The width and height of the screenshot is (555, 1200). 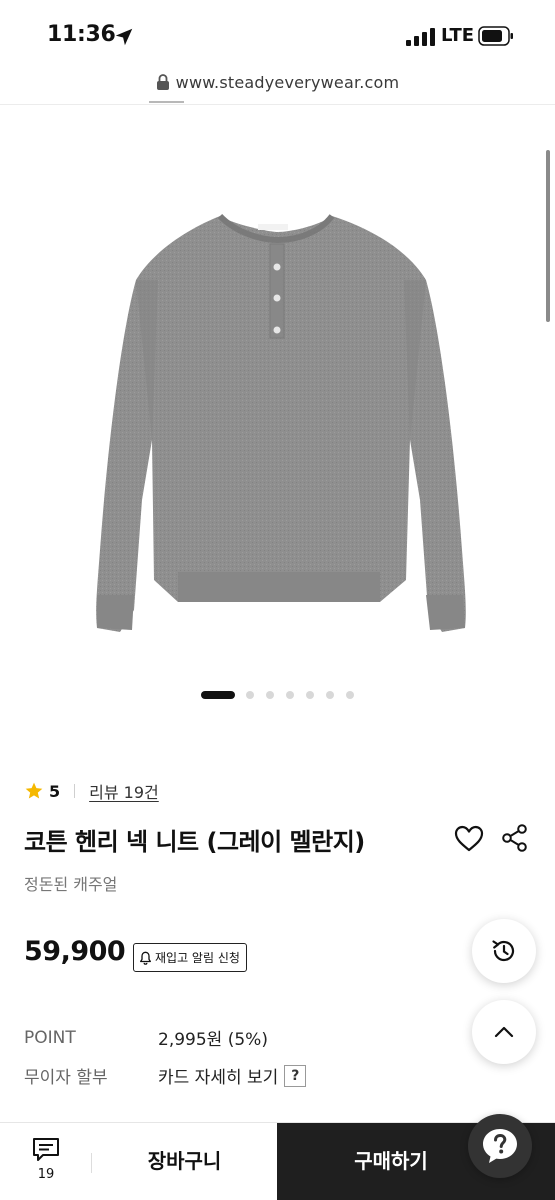 I want to click on rating-row: 5 리뷰 19건, so click(x=91, y=791).